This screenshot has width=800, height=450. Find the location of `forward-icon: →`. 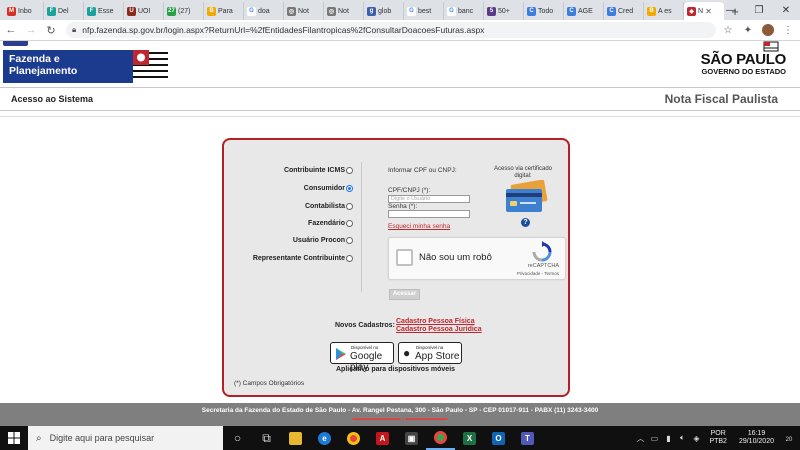

forward-icon: → is located at coordinates (31, 30).